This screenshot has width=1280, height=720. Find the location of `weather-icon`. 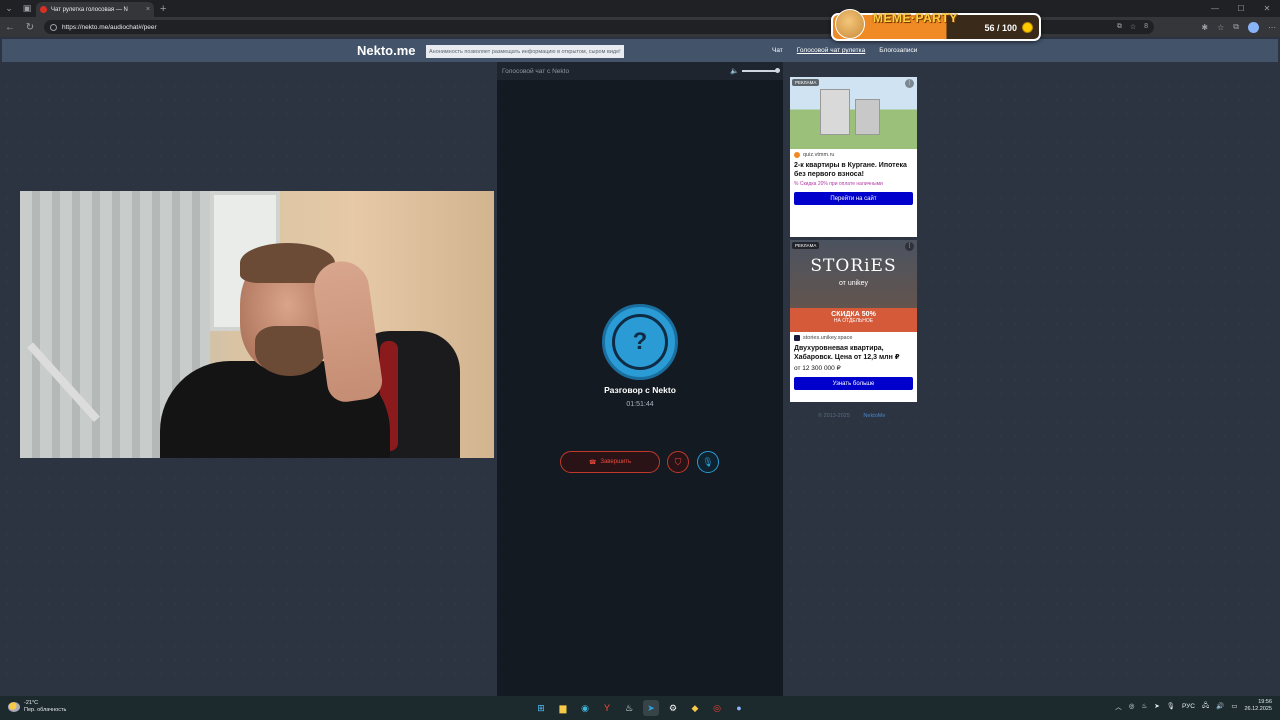

weather-icon is located at coordinates (14, 707).